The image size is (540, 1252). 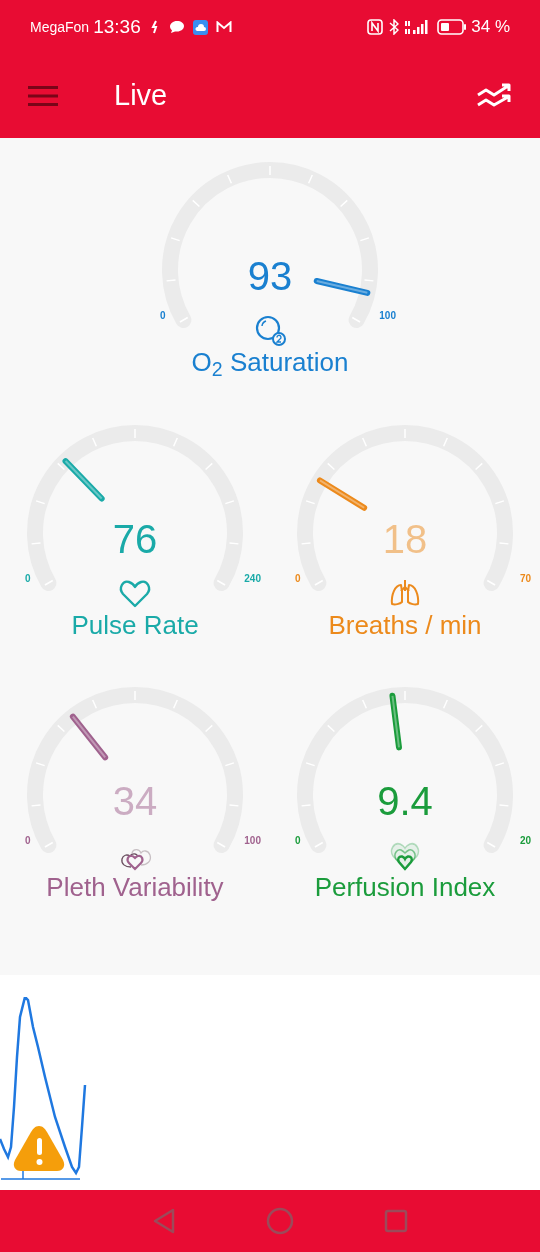 I want to click on chat-icon, so click(x=176, y=27).